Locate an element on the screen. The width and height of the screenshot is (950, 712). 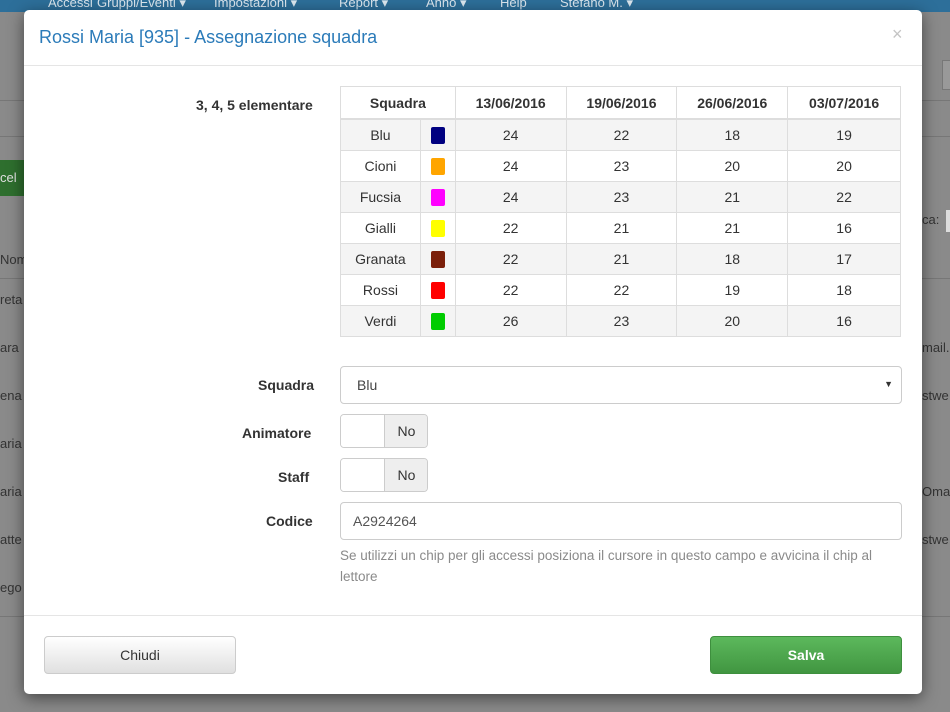
background-text: ena is located at coordinates (11, 395).